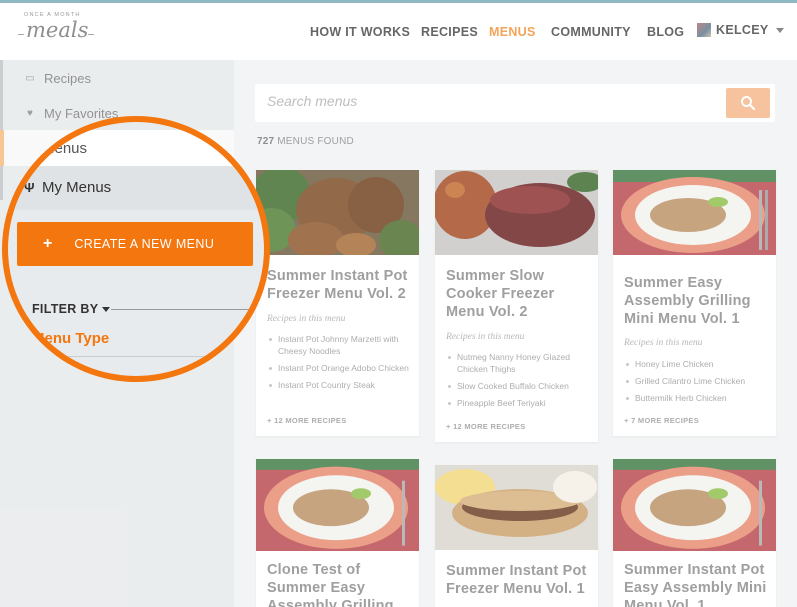 The width and height of the screenshot is (797, 607). Describe the element at coordinates (665, 32) in the screenshot. I see `nav-blog: BLOG` at that location.